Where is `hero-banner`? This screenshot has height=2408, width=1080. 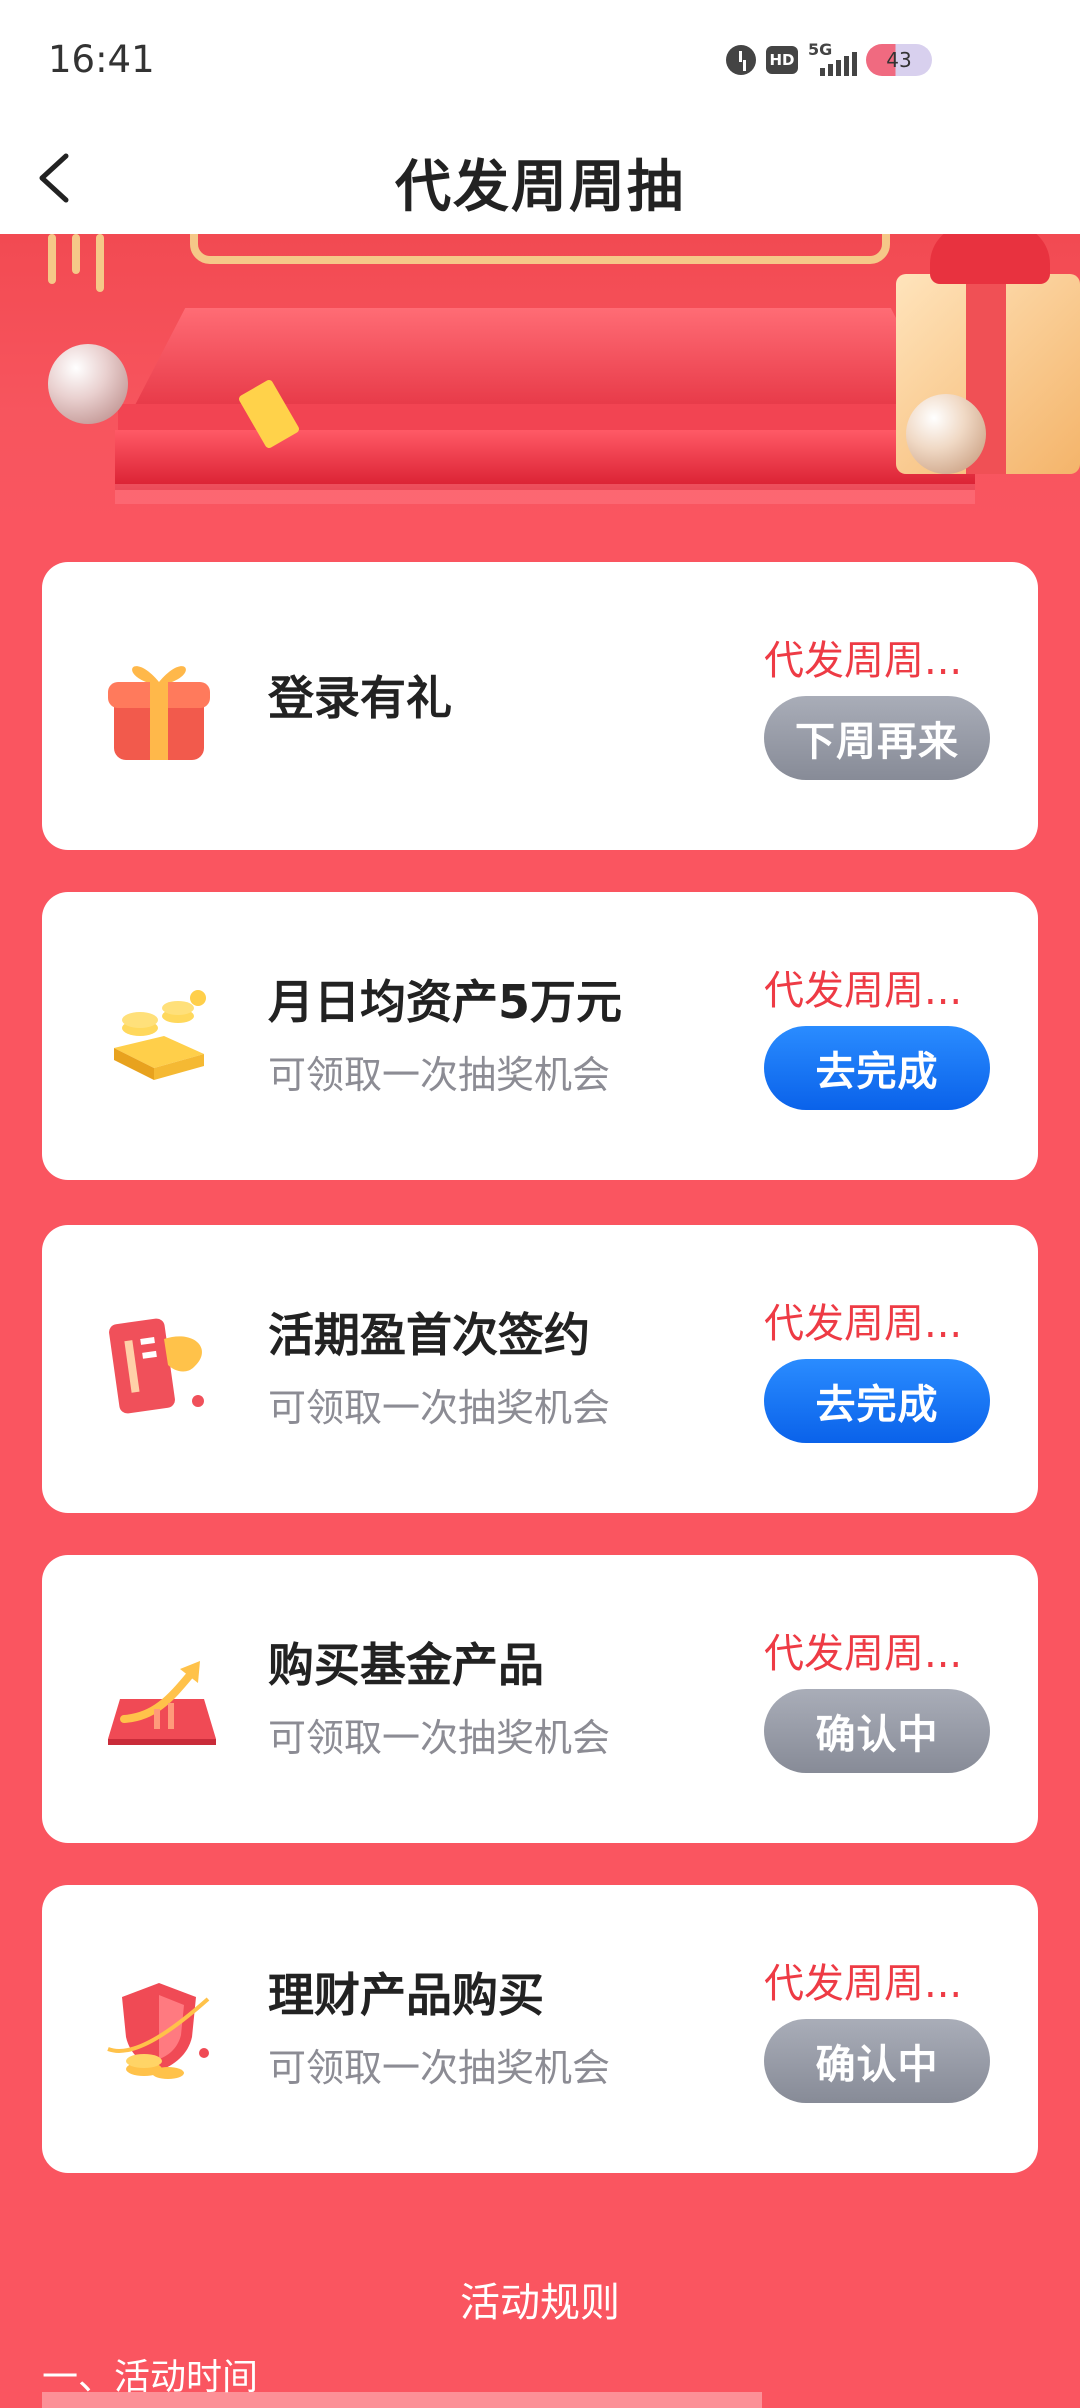
hero-banner is located at coordinates (540, 384).